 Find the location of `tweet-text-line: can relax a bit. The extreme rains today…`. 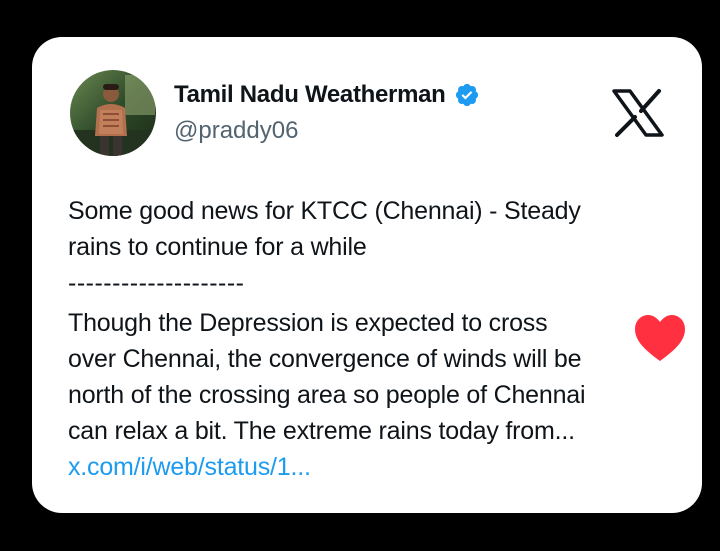

tweet-text-line: can relax a bit. The extreme rains today… is located at coordinates (321, 431).